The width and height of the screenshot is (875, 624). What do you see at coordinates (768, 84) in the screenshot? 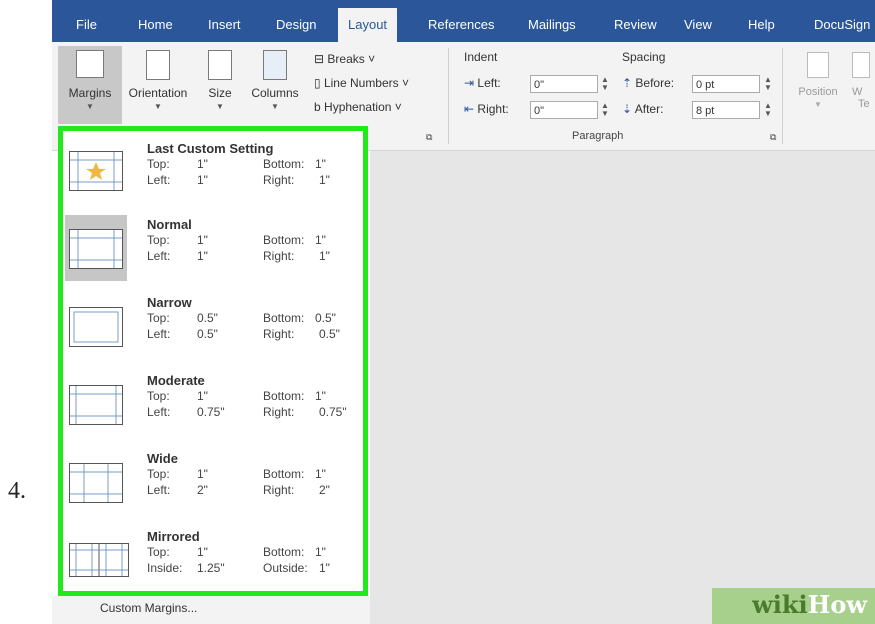
I see `spacing-before-spinner: ▲ ▼` at bounding box center [768, 84].